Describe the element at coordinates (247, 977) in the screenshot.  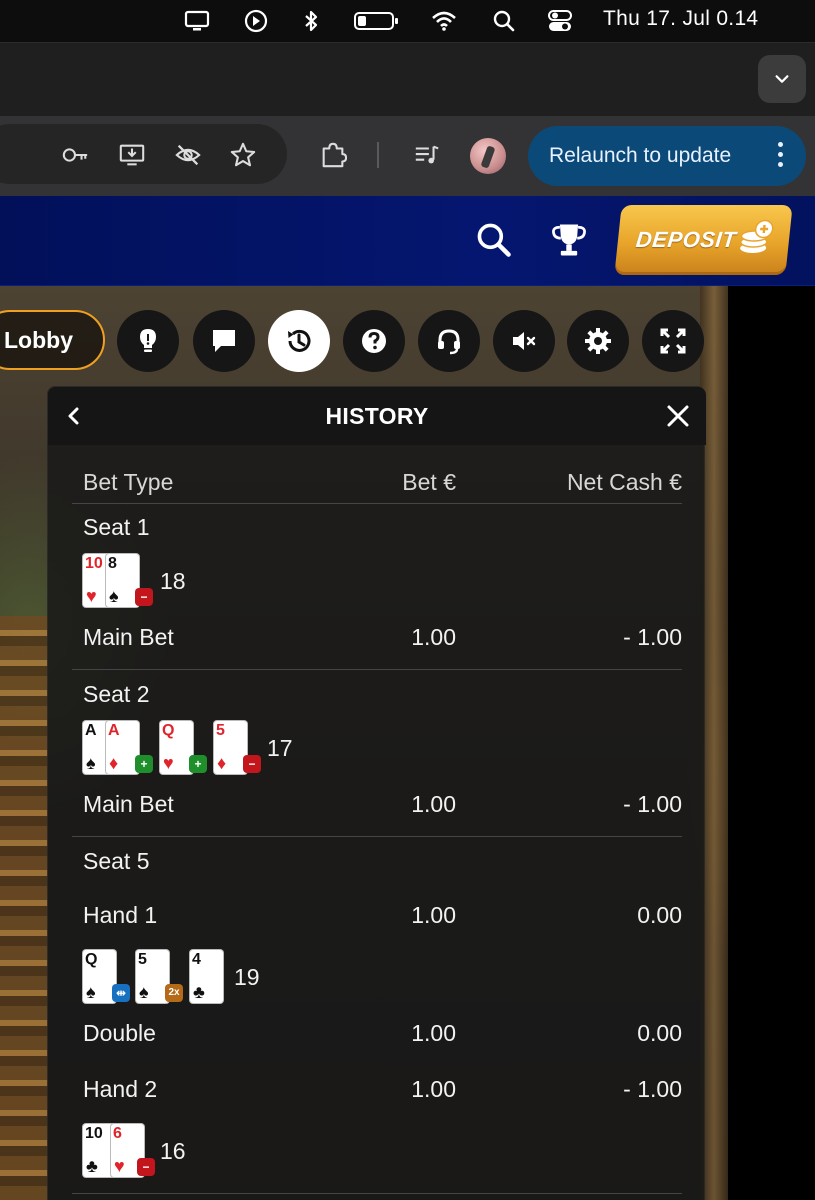
I see `hand-total: 19` at that location.